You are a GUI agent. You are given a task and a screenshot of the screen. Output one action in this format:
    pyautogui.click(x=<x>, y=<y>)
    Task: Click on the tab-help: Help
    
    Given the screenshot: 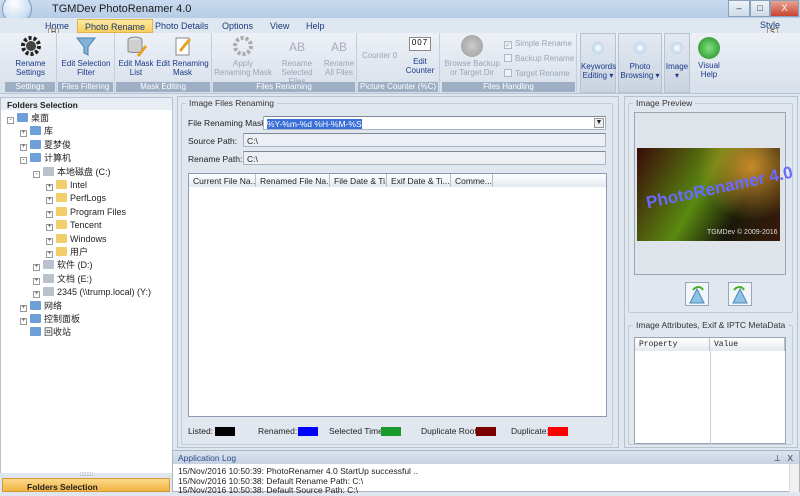 What is the action you would take?
    pyautogui.click(x=315, y=26)
    